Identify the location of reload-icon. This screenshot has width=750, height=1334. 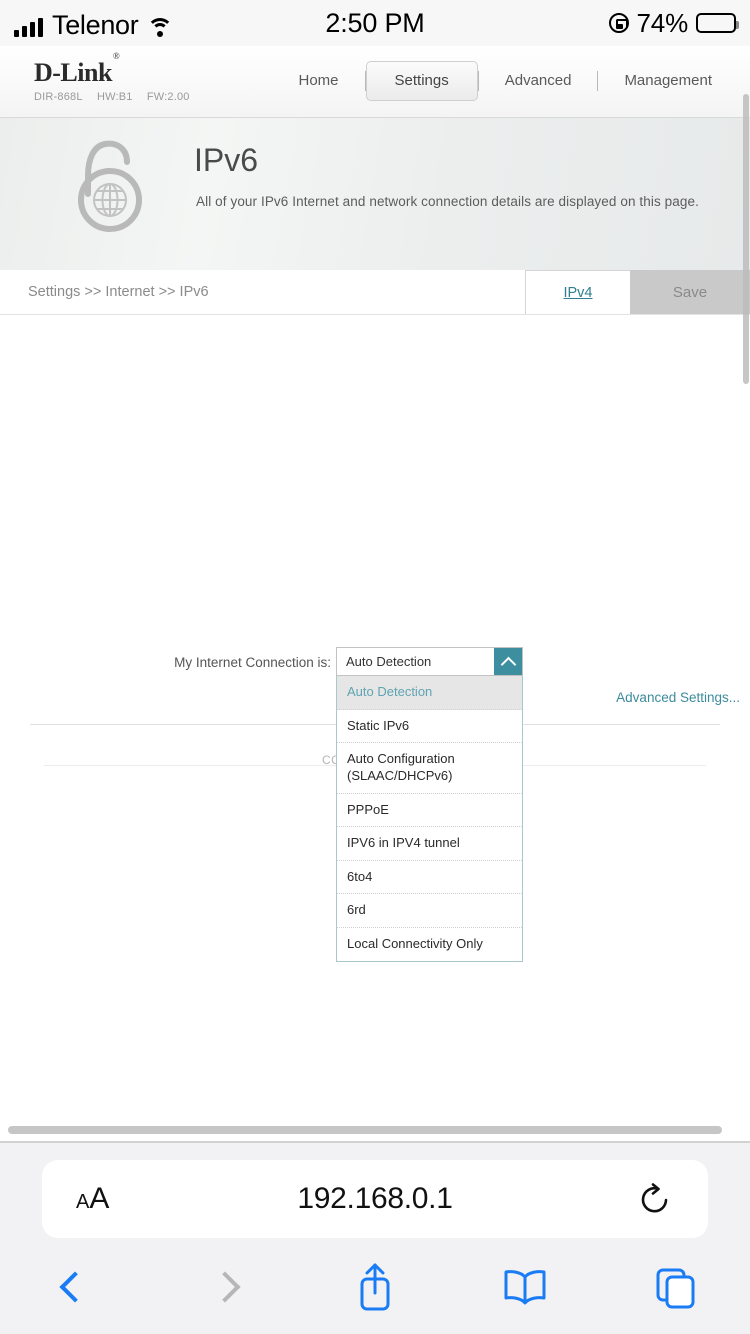
(655, 1199).